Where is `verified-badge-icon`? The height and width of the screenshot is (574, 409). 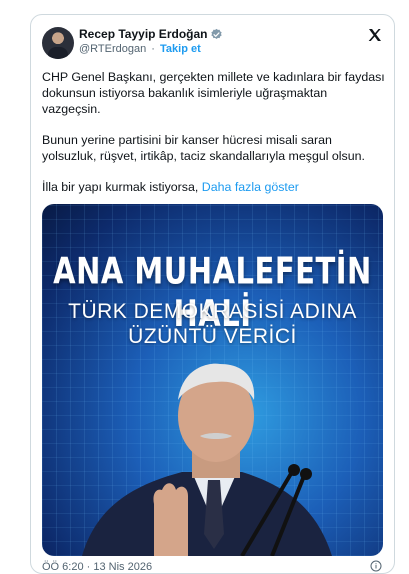 verified-badge-icon is located at coordinates (217, 33).